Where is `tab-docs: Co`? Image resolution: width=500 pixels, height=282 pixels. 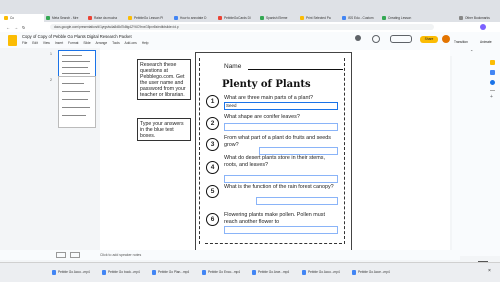
tab-docs: Co is located at coordinates (22, 18).